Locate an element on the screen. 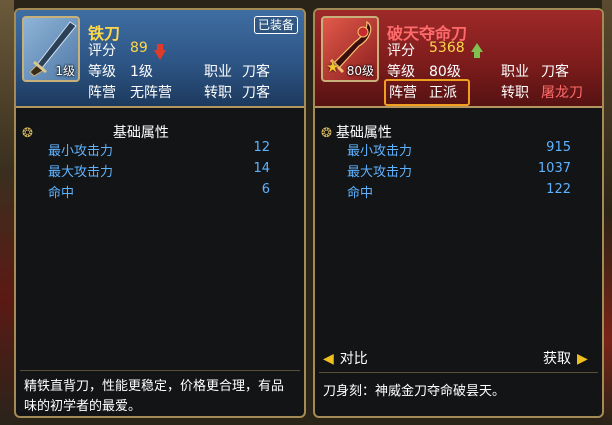 The height and width of the screenshot is (425, 612). item-description: 刀身刻：神威金刀夺命破昙天。 is located at coordinates (414, 391).